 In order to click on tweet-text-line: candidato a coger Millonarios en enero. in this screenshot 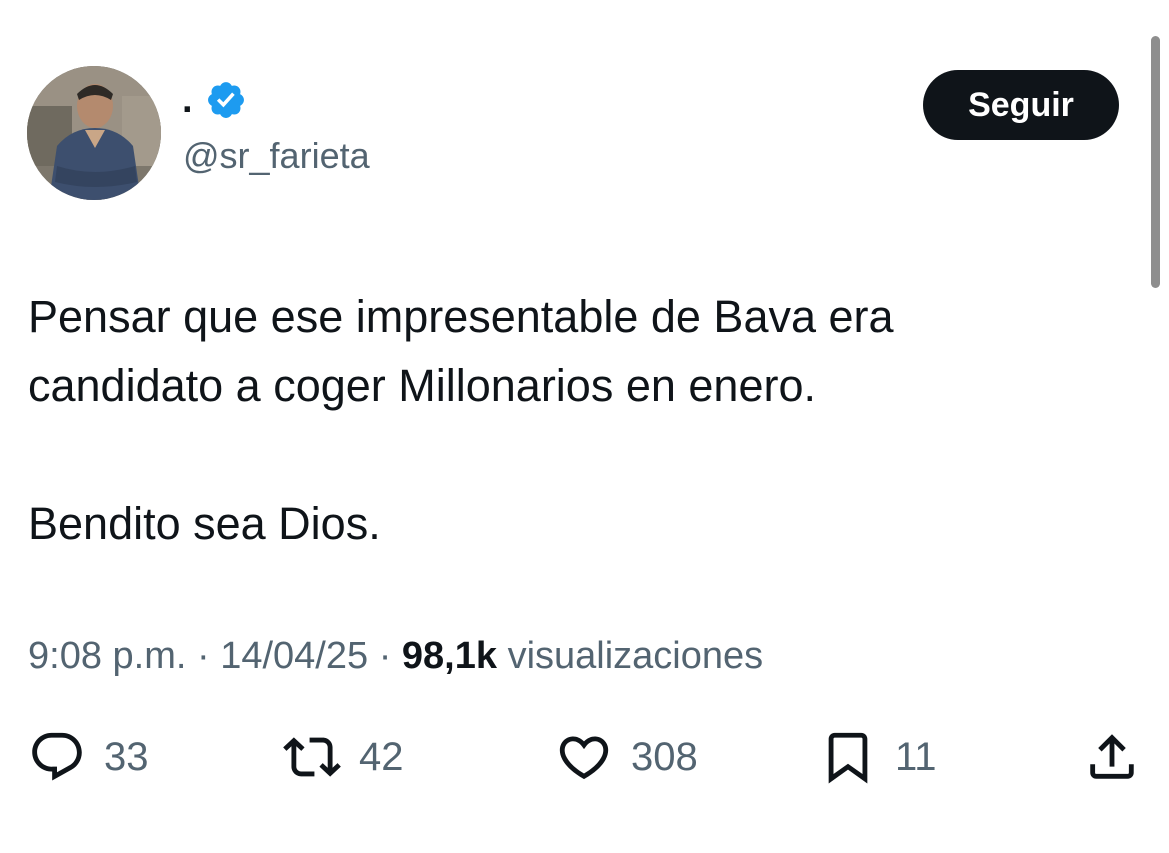, I will do `click(422, 385)`.